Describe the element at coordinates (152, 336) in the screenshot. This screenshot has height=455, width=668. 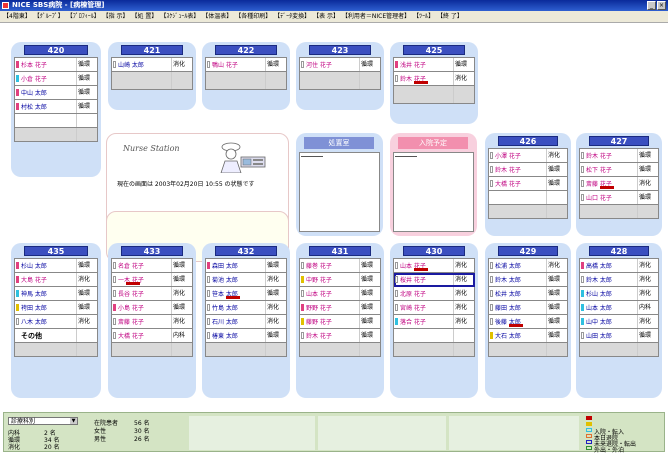
I see `bed-row: 大橋 花子 内科` at that location.